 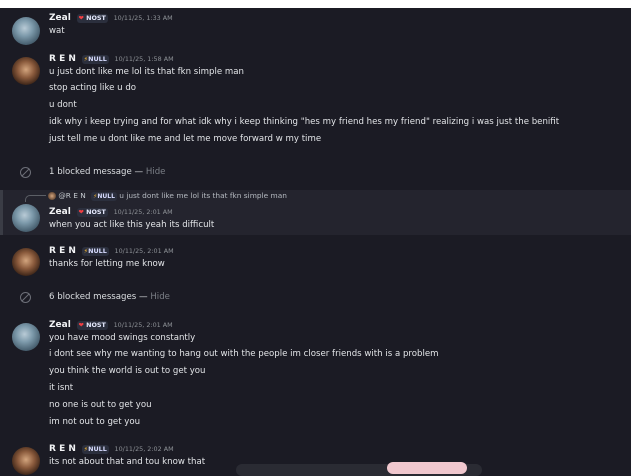 I want to click on message-header: R E N ⚡NULL 10/11/25, 2:01 AM, so click(x=111, y=251).